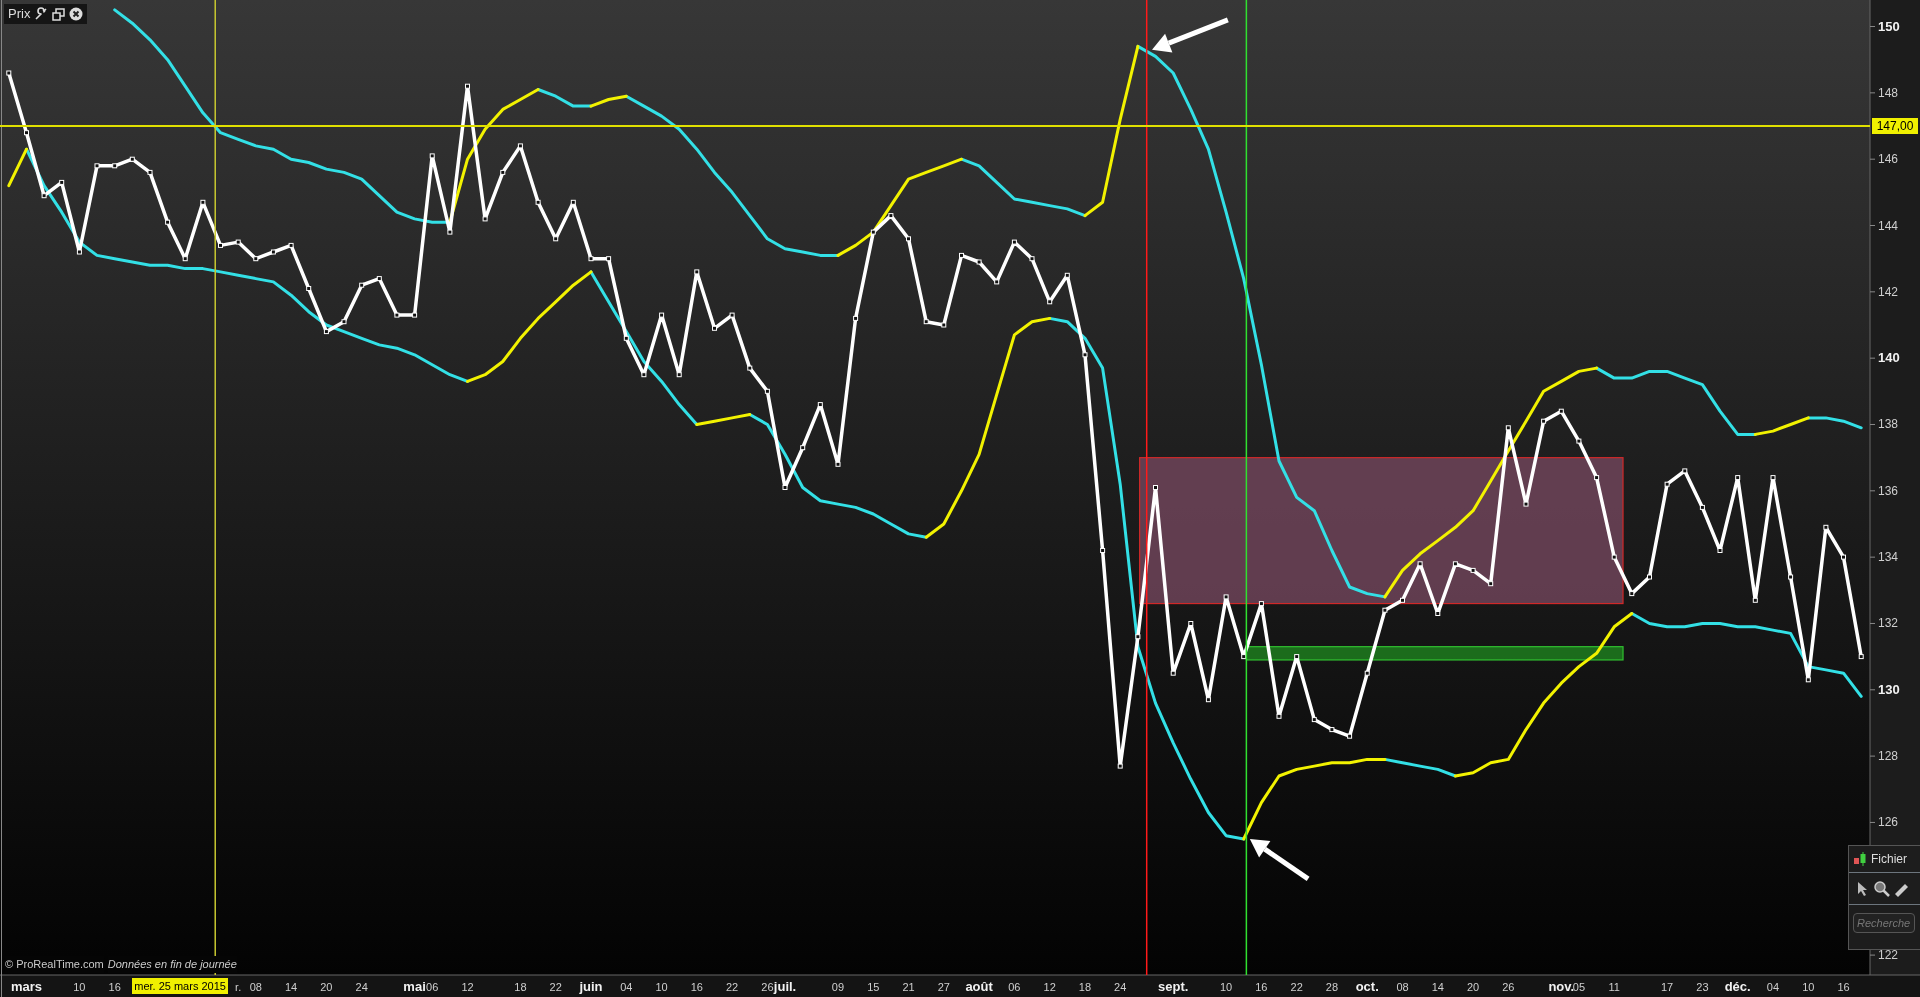  Describe the element at coordinates (1888, 92) in the screenshot. I see `price-axis-label: 148` at that location.